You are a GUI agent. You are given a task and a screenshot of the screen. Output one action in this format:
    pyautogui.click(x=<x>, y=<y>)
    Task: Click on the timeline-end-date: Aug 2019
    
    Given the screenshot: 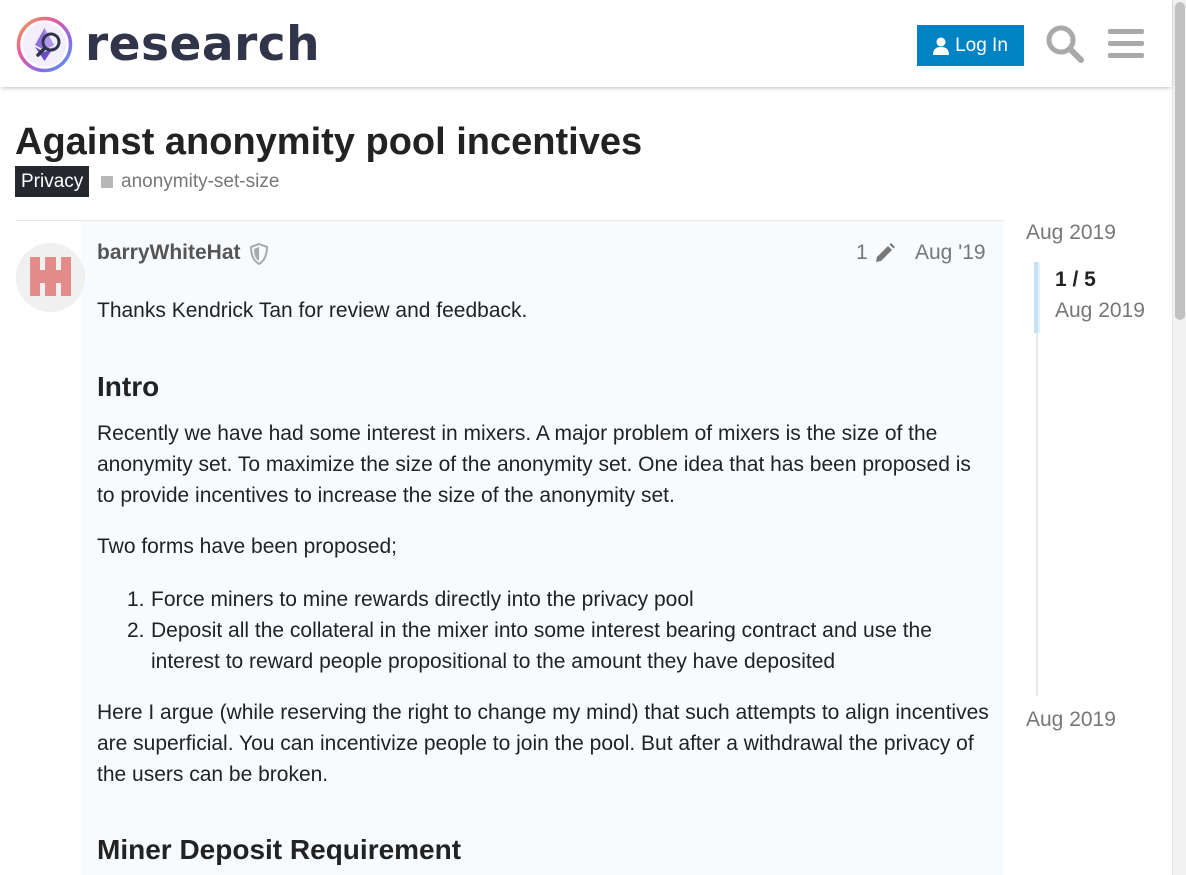 What is the action you would take?
    pyautogui.click(x=1071, y=720)
    